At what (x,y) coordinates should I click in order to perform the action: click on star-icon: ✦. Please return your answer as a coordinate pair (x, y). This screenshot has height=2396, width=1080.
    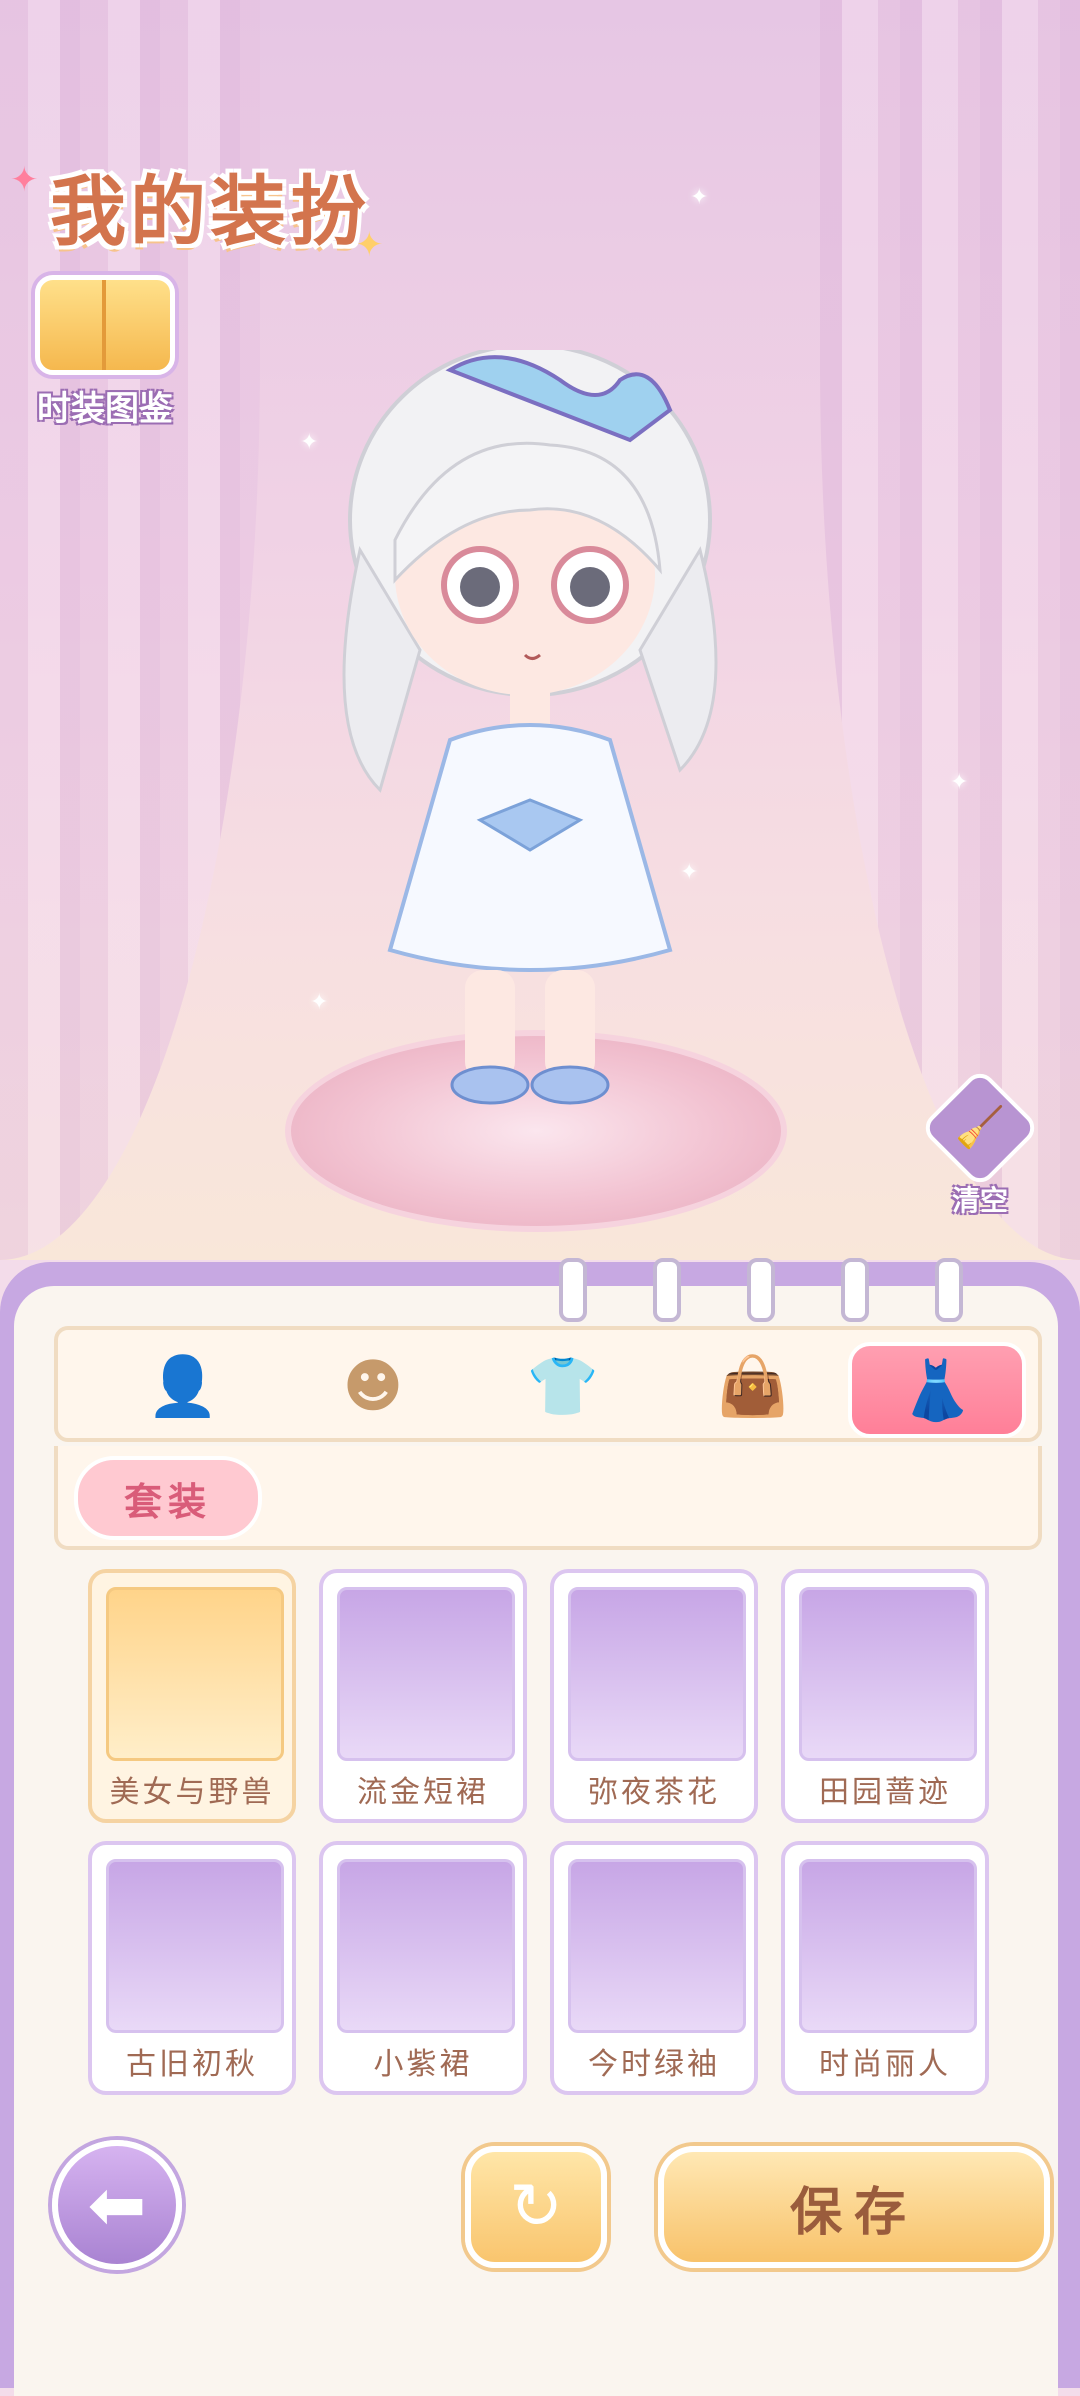
    Looking at the image, I should click on (24, 180).